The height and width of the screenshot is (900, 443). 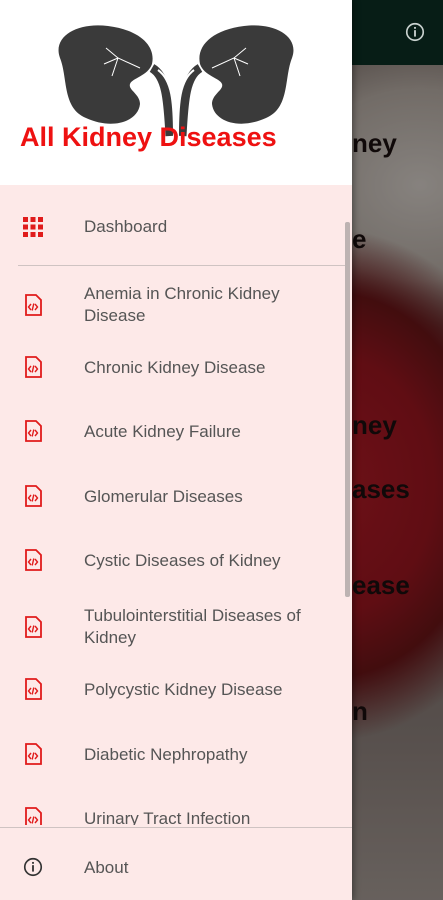 I want to click on menu-item-label: Anemia in Chronic Kidney Disease, so click(x=182, y=304).